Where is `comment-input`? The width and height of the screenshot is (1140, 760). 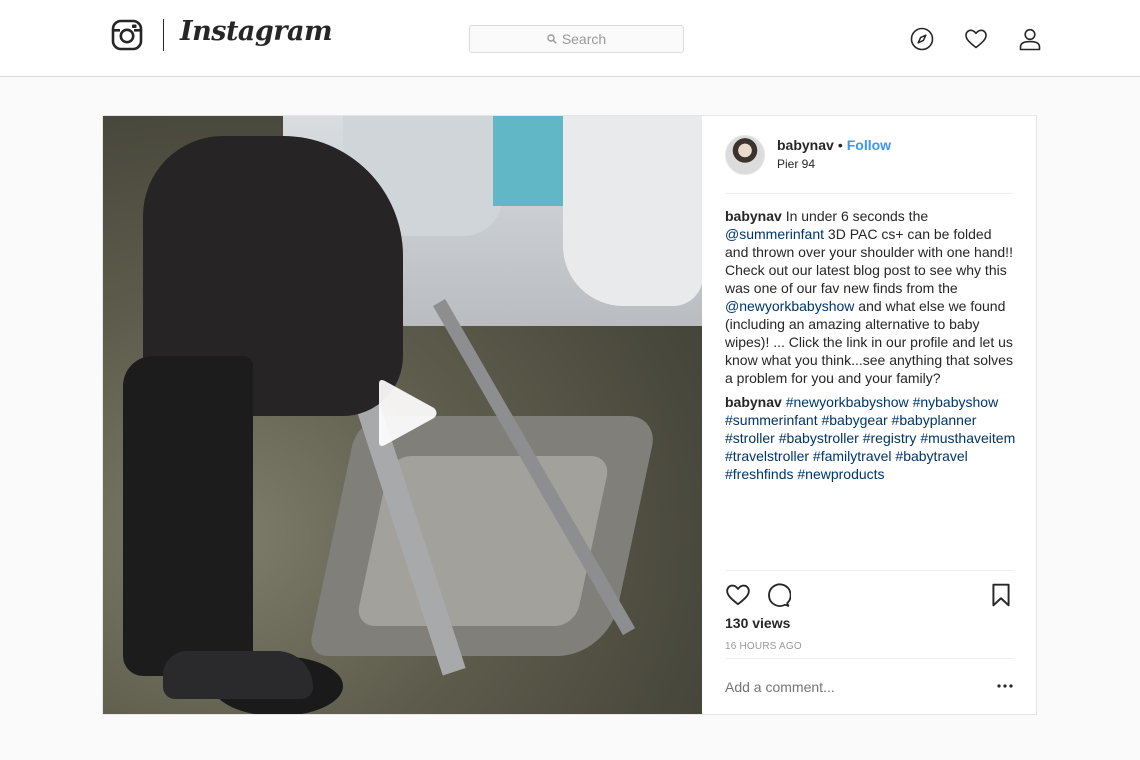
comment-input is located at coordinates (850, 687).